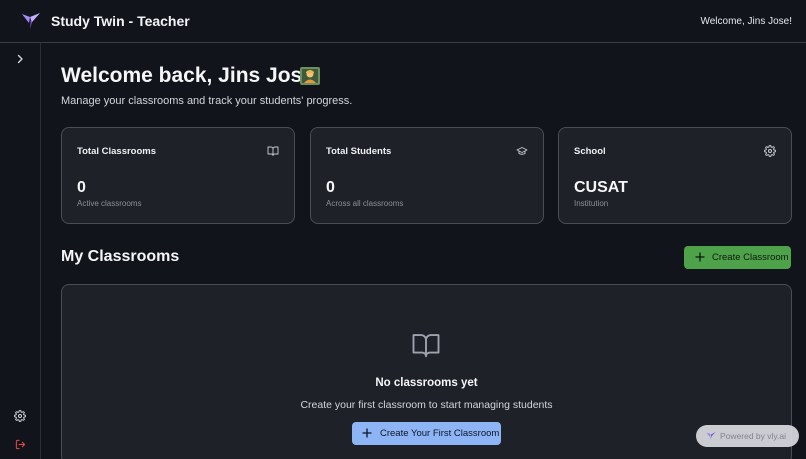  I want to click on logout-button, so click(20, 444).